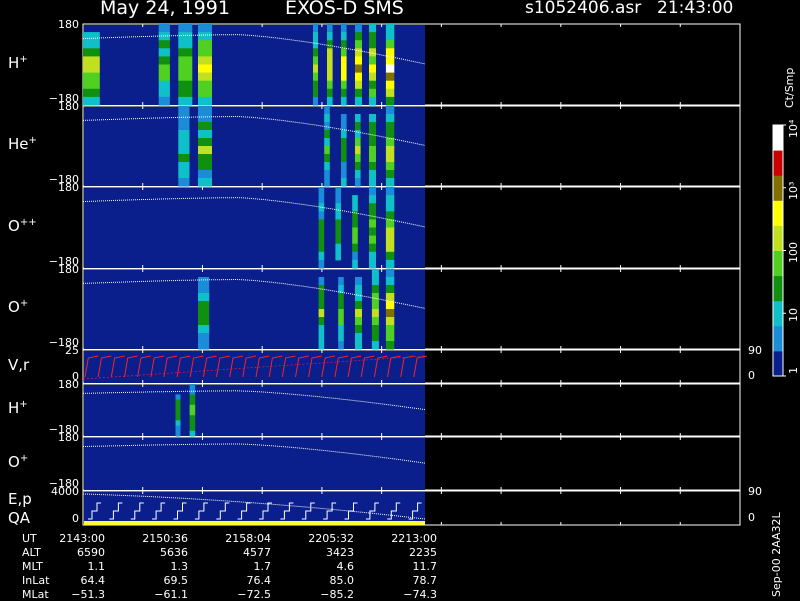 The width and height of the screenshot is (800, 601). I want to click on panel-label-text: O, so click(14, 461).